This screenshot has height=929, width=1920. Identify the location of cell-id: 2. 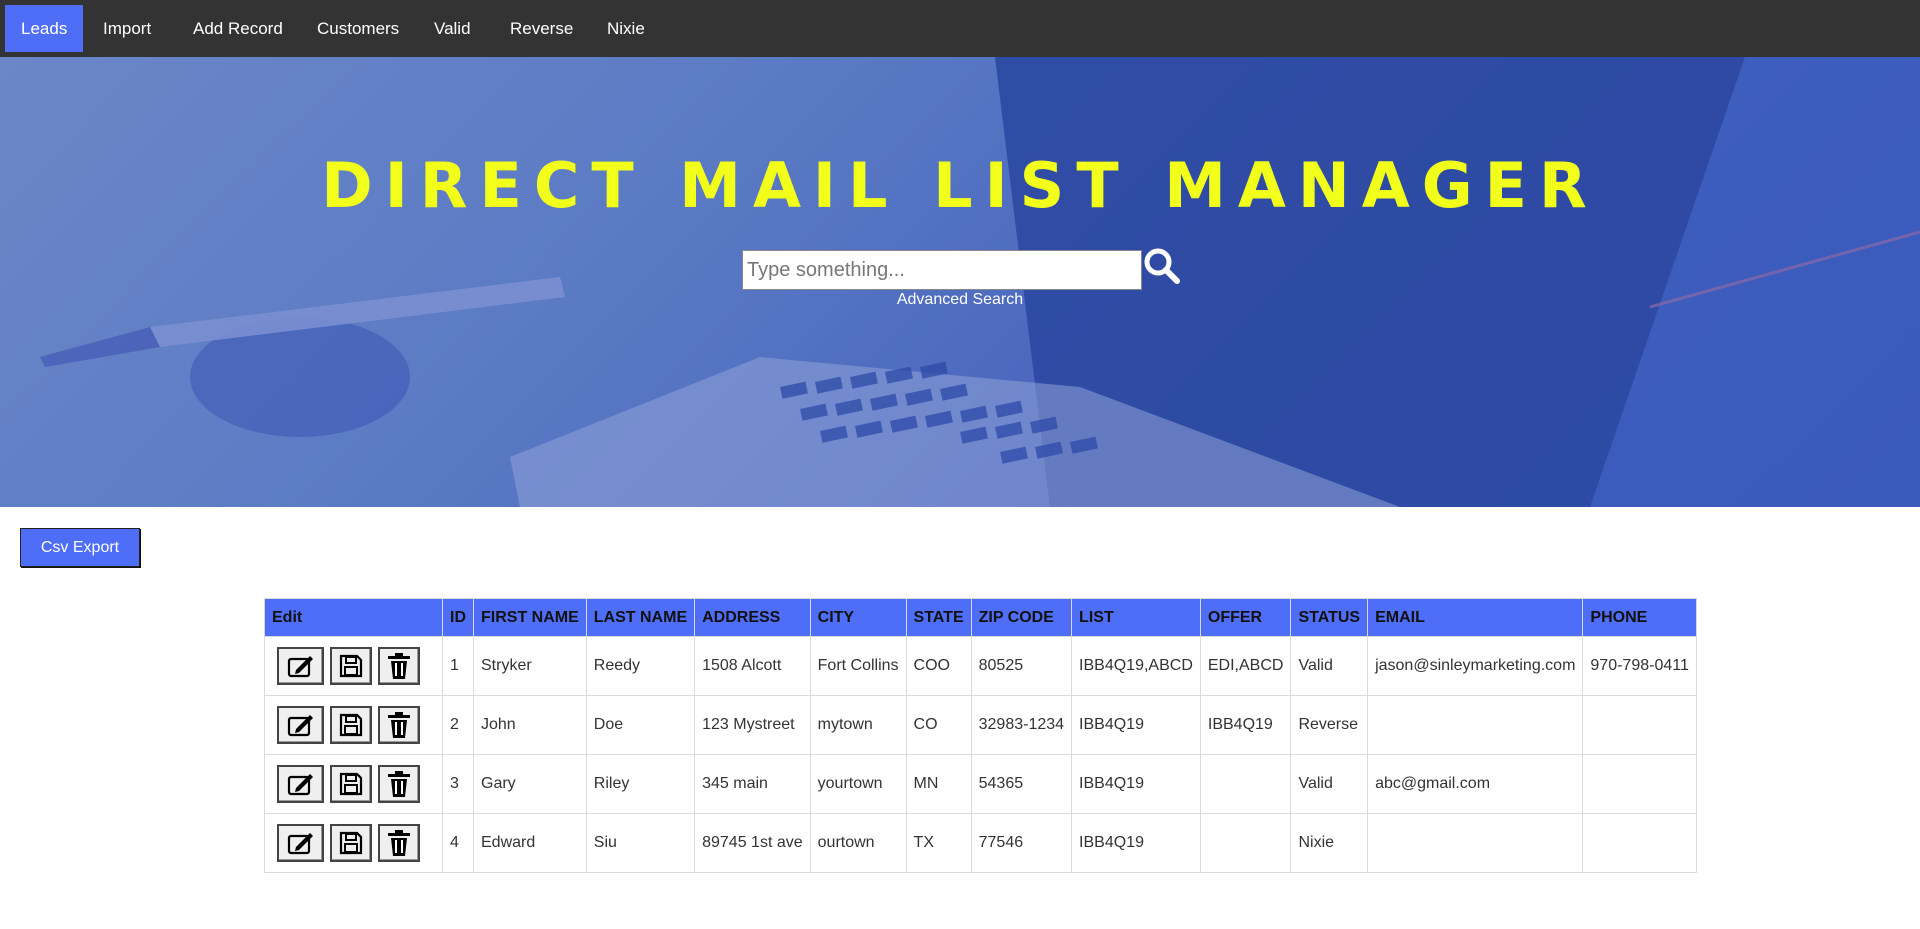
(458, 725).